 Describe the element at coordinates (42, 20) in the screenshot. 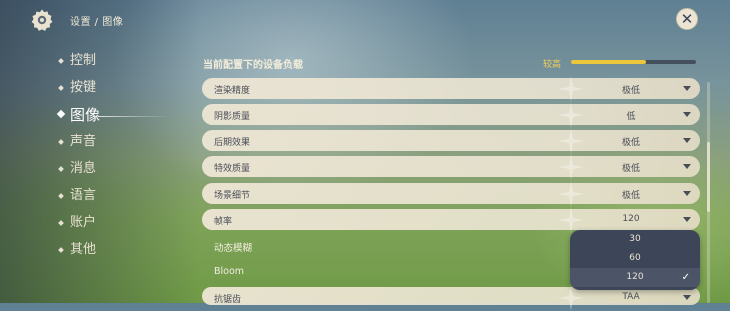

I see `gear-icon` at that location.